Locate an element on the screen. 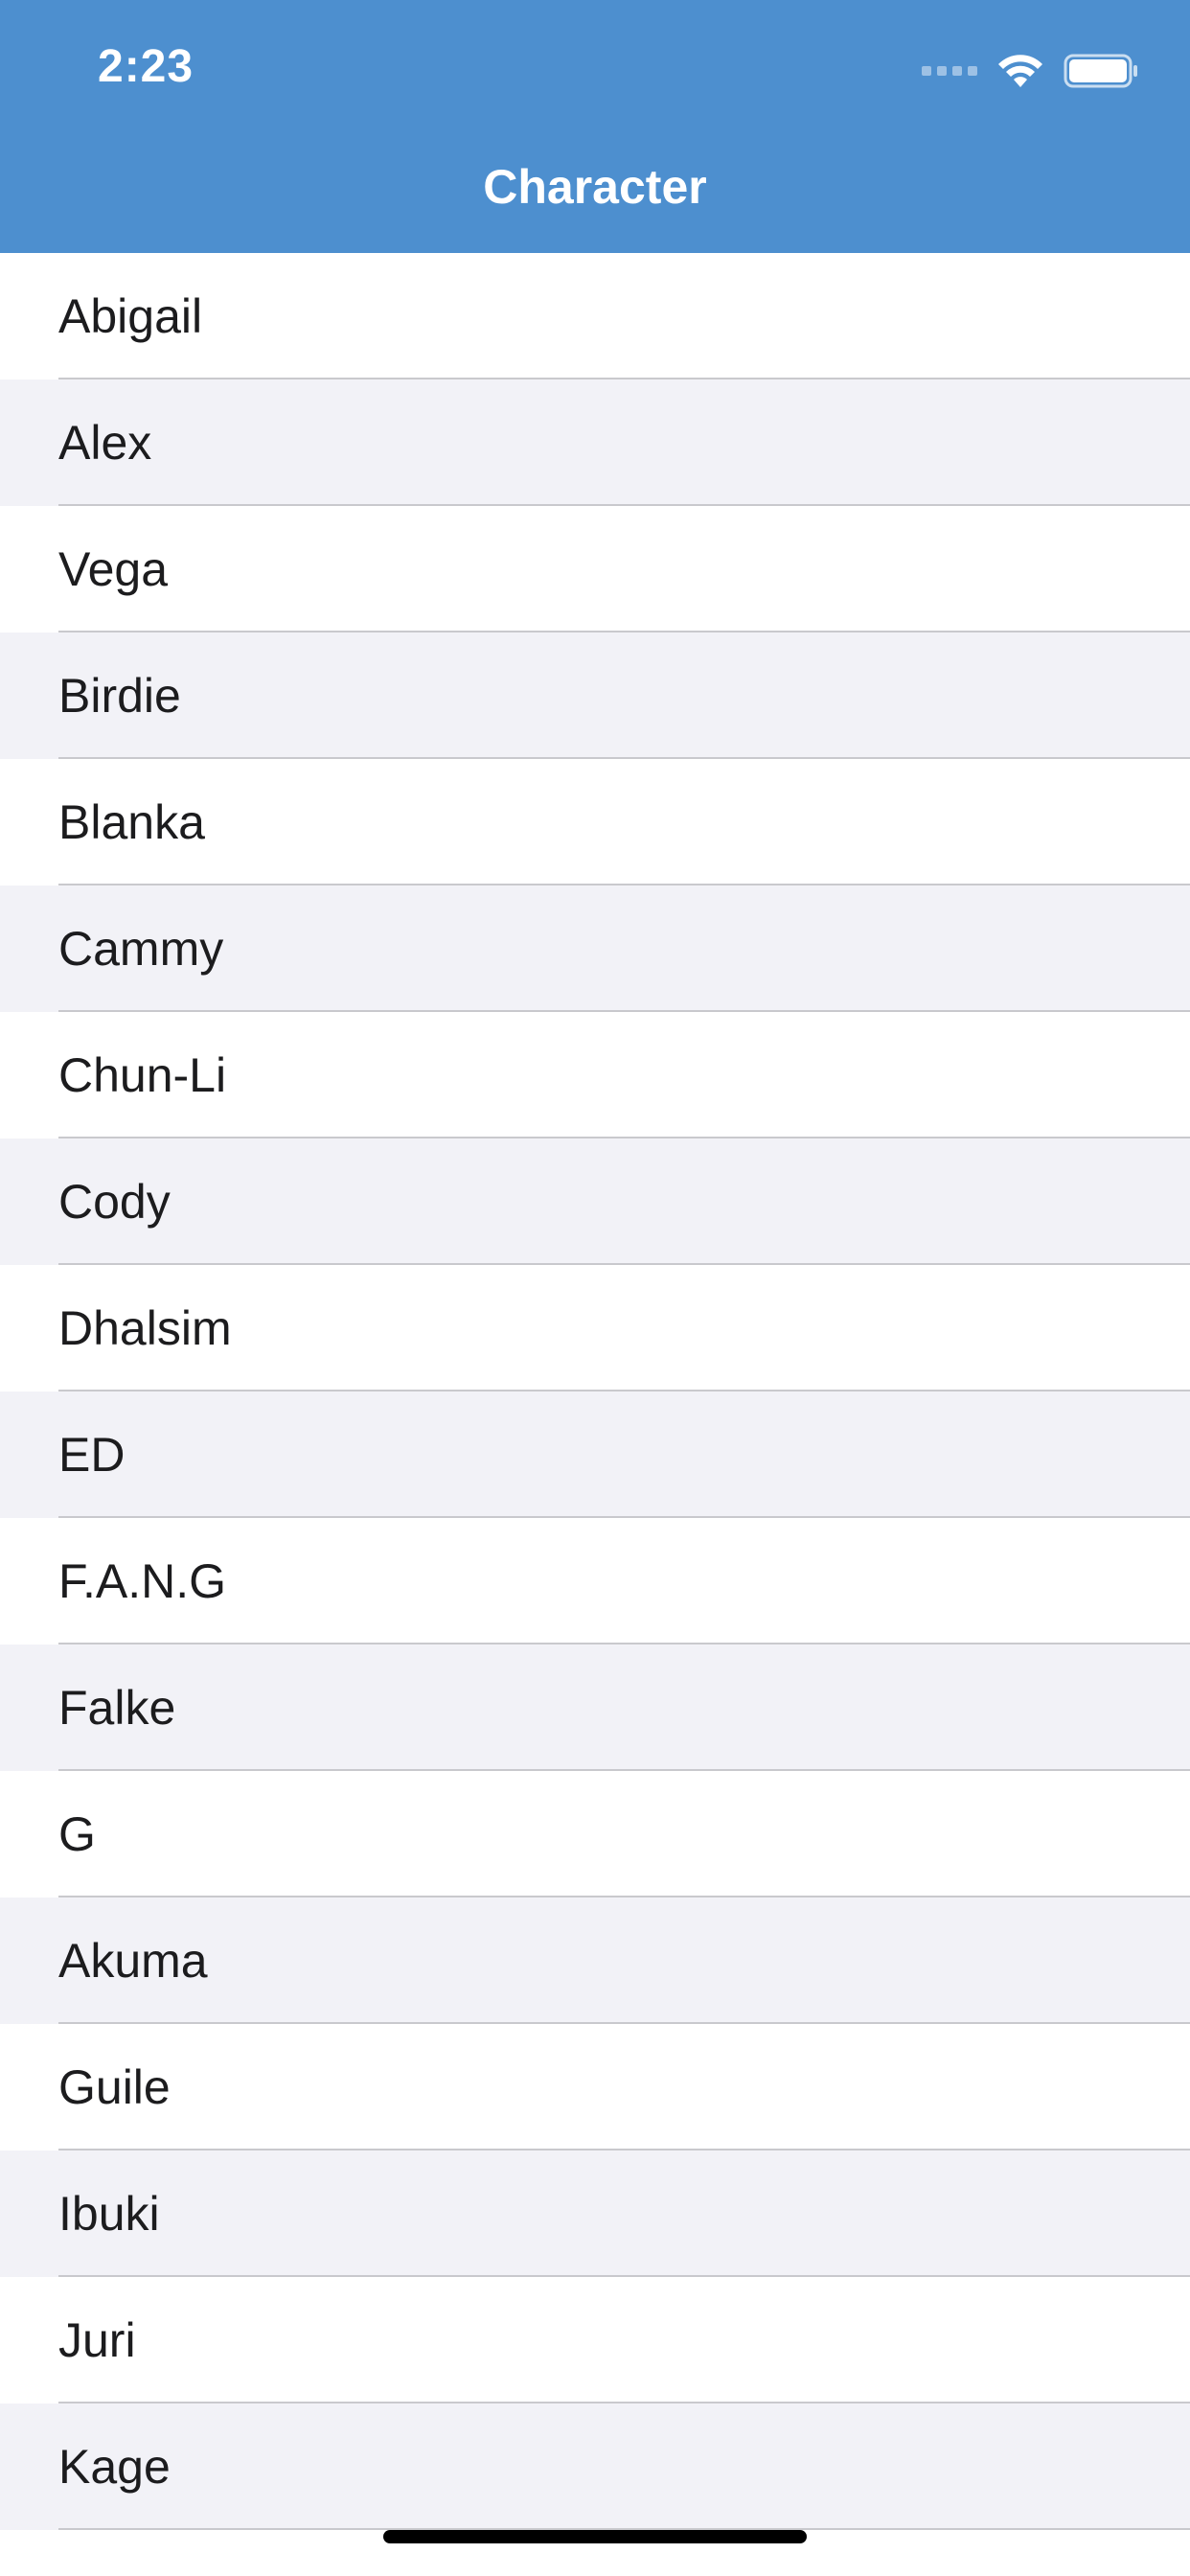  list-item: Ibuki is located at coordinates (595, 2213).